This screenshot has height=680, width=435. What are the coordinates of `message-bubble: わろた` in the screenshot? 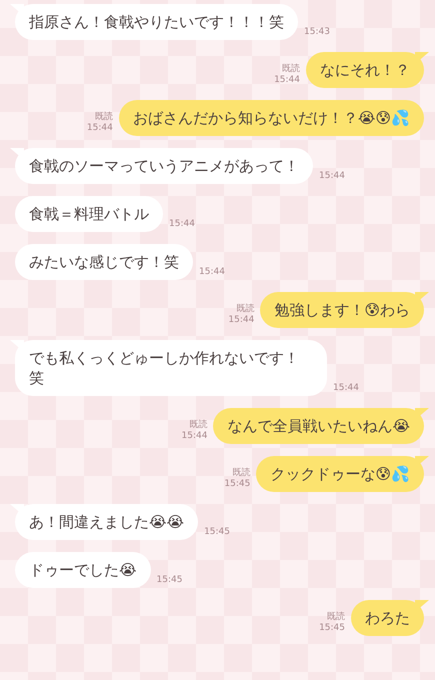 It's located at (390, 618).